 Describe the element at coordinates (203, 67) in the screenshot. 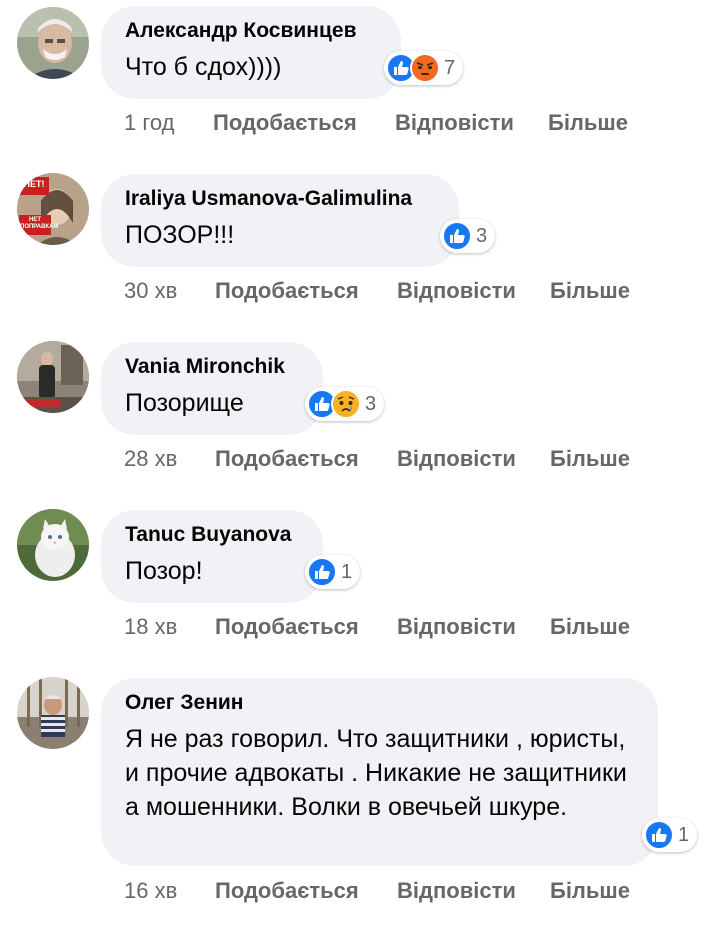

I see `comment-text: Что б сдох))))` at that location.